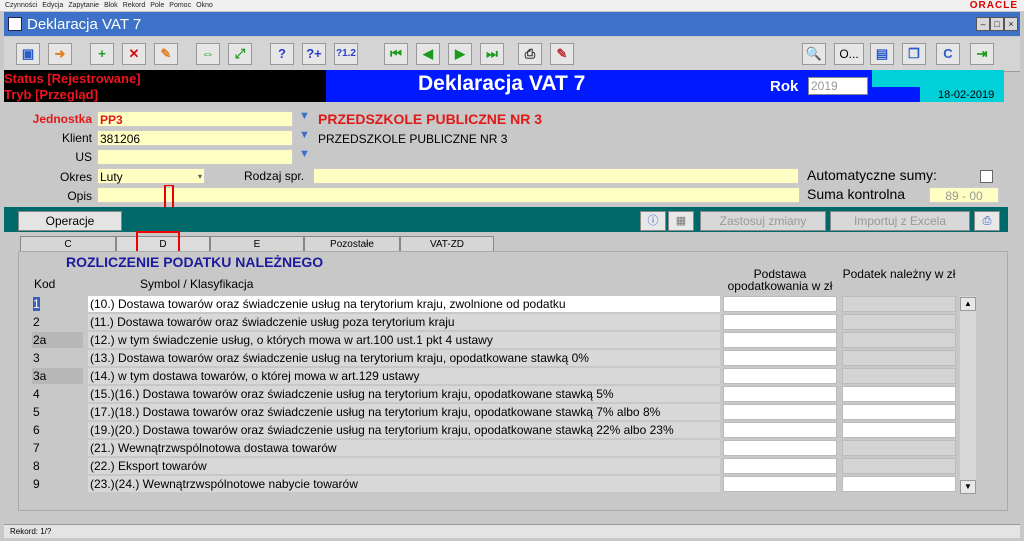 This screenshot has height=541, width=1024. Describe the element at coordinates (304, 135) in the screenshot. I see `klient-dropdown-icon: ▼` at that location.